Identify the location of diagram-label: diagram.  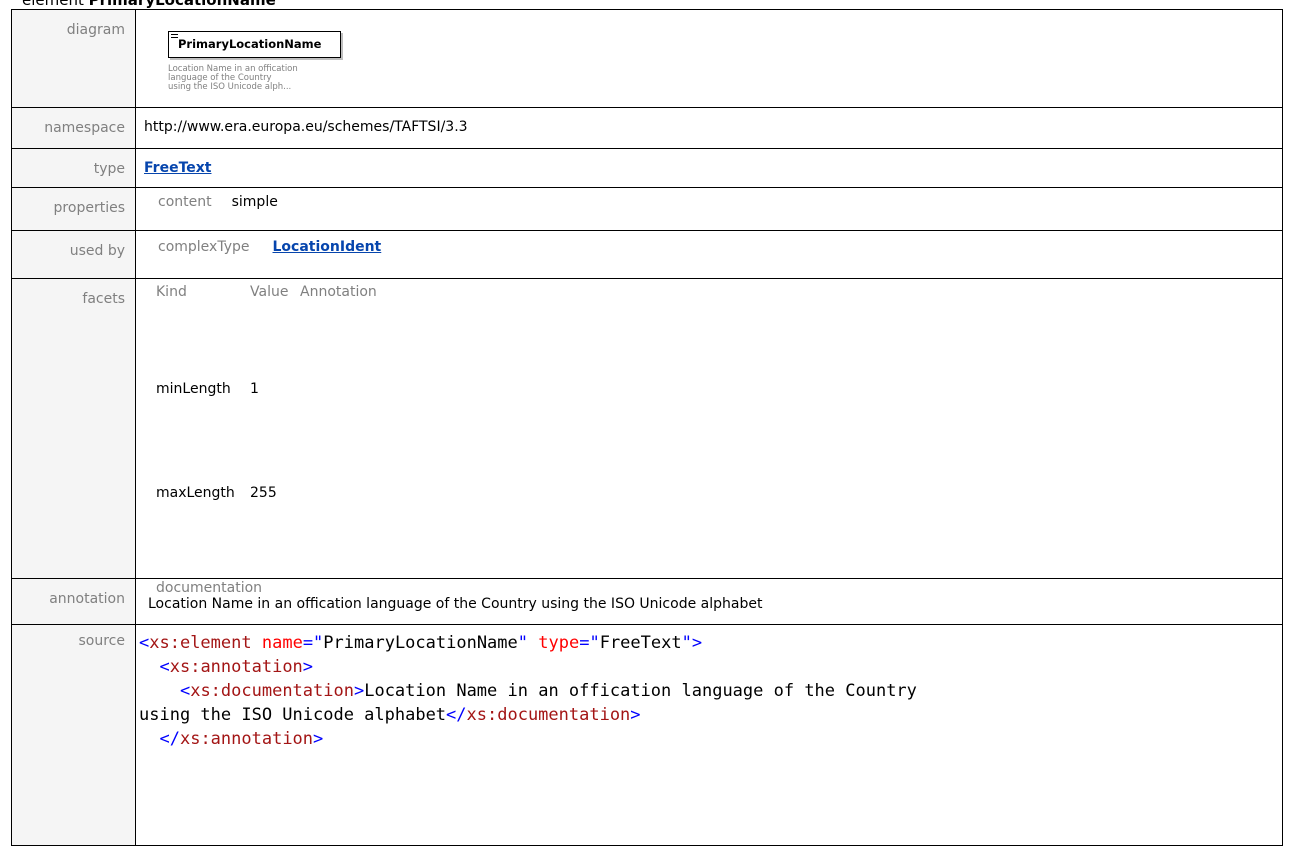
(73, 58).